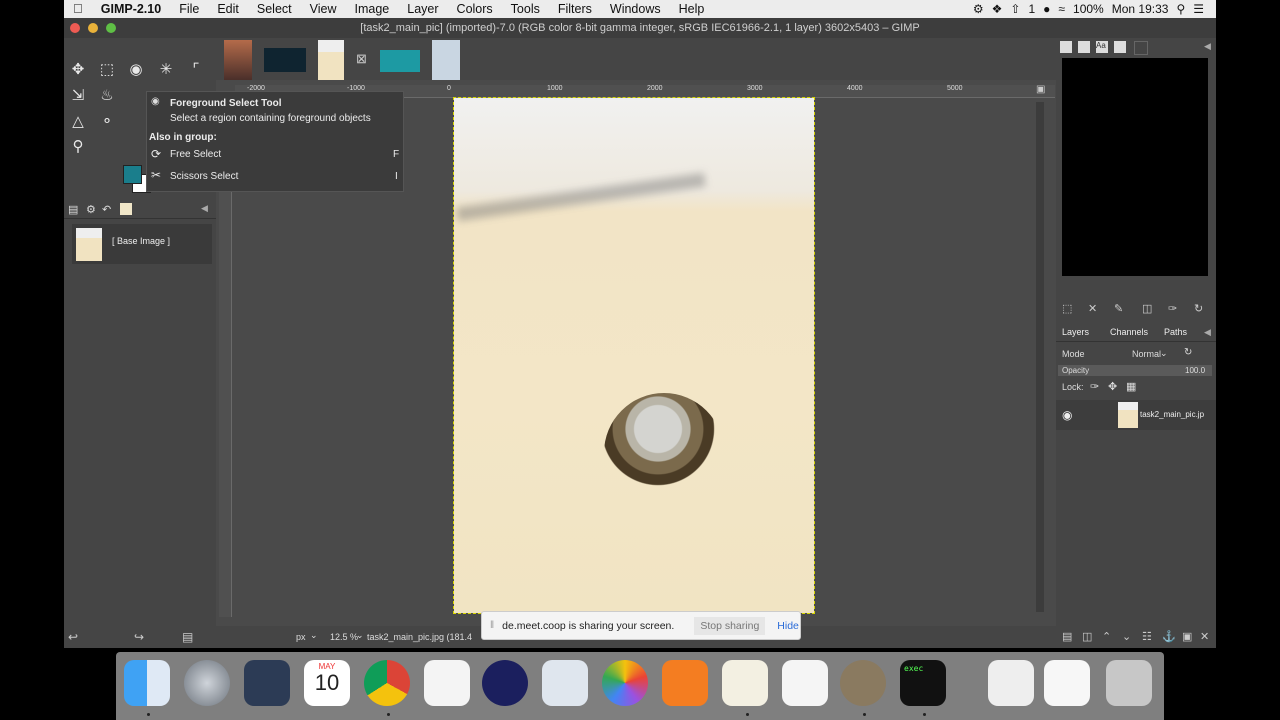 The height and width of the screenshot is (720, 1280). What do you see at coordinates (131, 9) in the screenshot?
I see `app-menu: GIMP-2.10` at bounding box center [131, 9].